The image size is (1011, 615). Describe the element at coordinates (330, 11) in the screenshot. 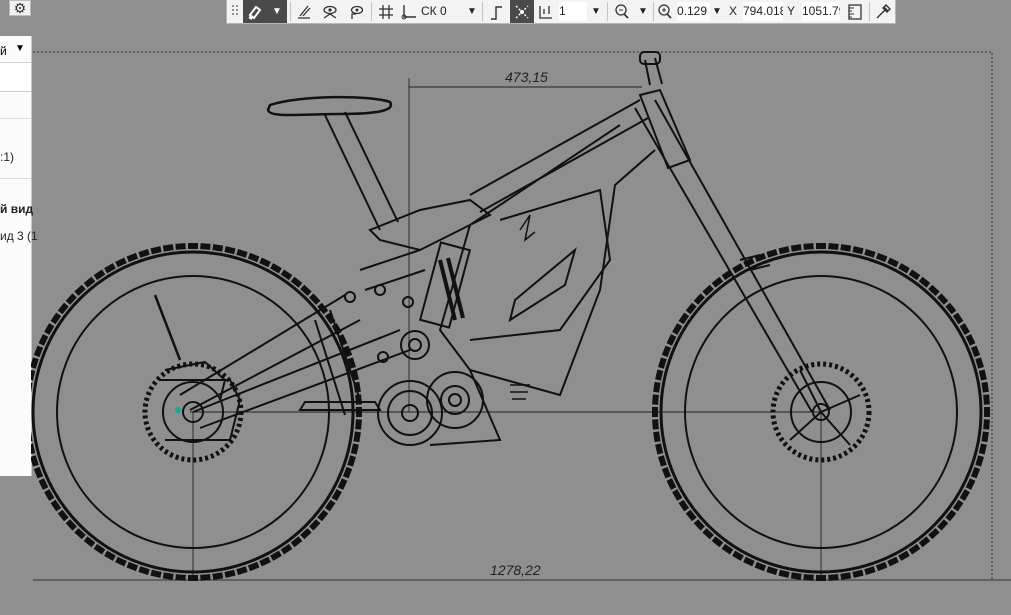

I see `visibility-icon` at that location.